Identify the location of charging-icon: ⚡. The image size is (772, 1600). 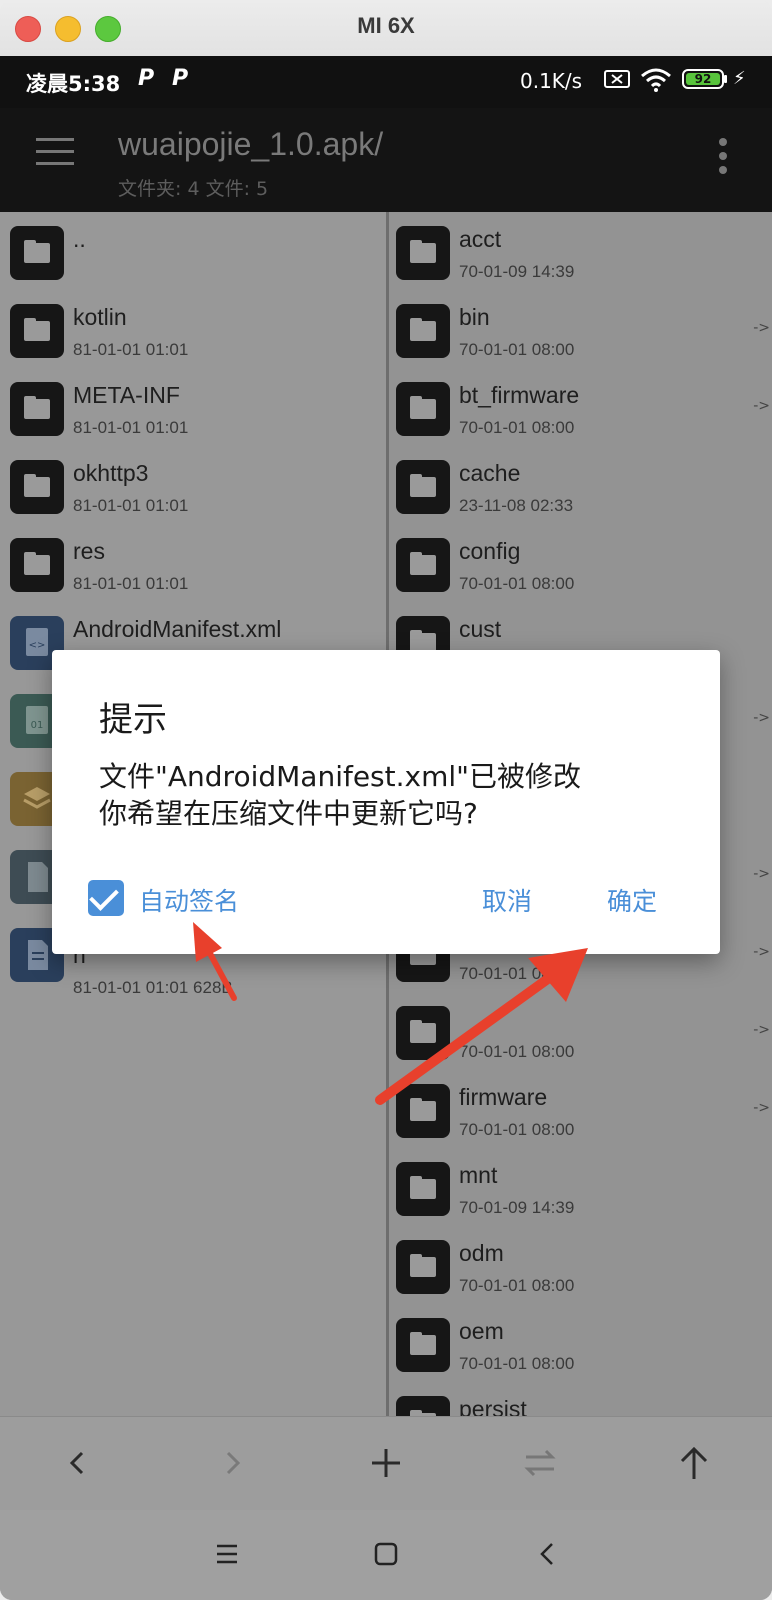
(739, 78).